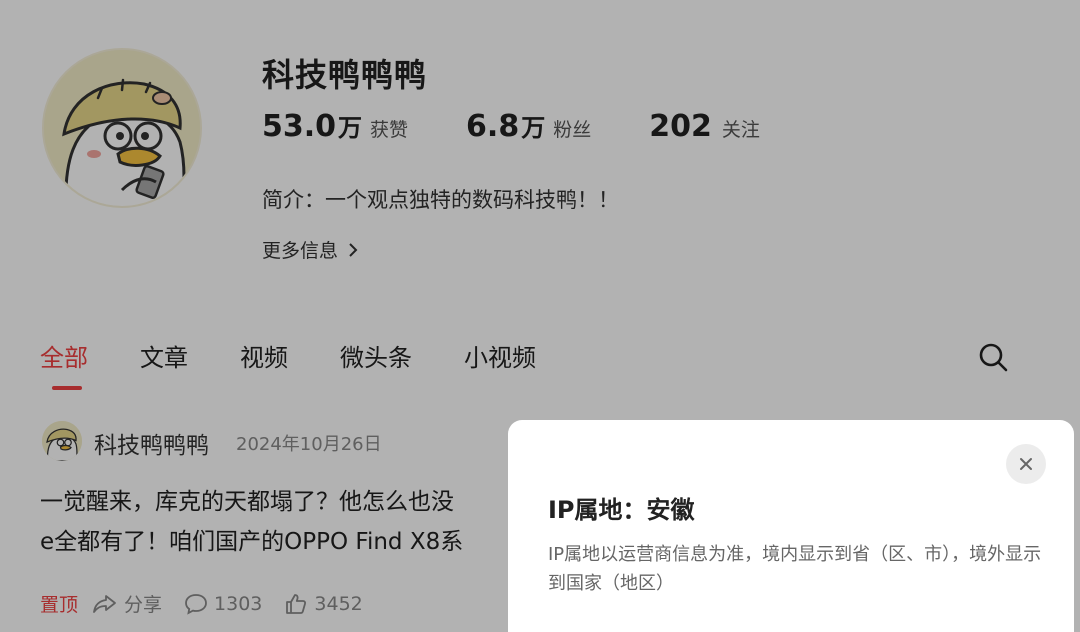 The width and height of the screenshot is (1080, 632). I want to click on close-button, so click(1026, 464).